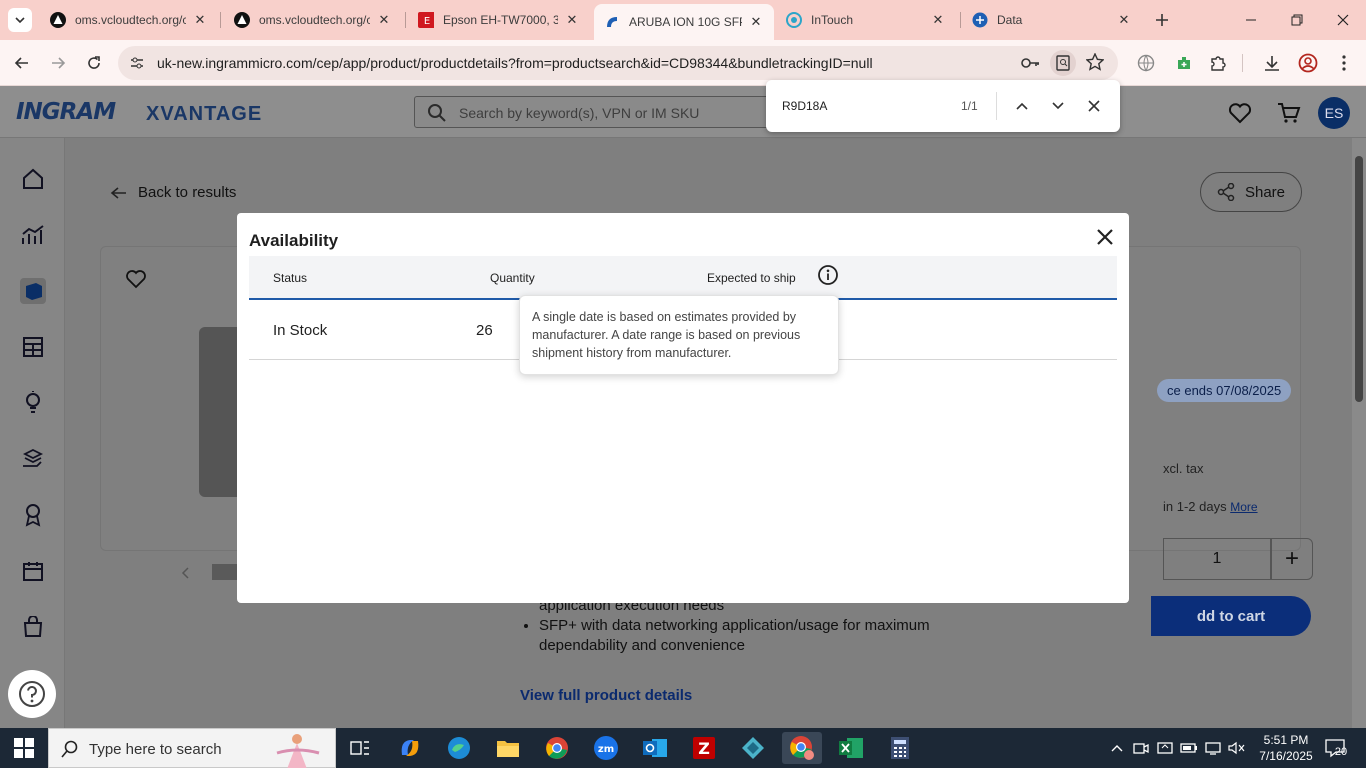 This screenshot has width=1366, height=768. I want to click on help-button, so click(32, 694).